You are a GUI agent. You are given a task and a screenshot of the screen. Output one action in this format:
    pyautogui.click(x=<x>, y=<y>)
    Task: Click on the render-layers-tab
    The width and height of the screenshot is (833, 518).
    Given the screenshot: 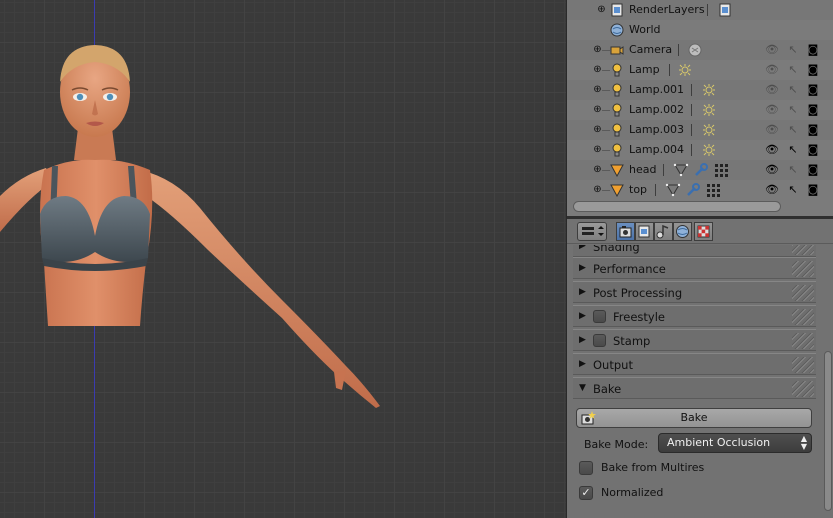 What is the action you would take?
    pyautogui.click(x=644, y=231)
    